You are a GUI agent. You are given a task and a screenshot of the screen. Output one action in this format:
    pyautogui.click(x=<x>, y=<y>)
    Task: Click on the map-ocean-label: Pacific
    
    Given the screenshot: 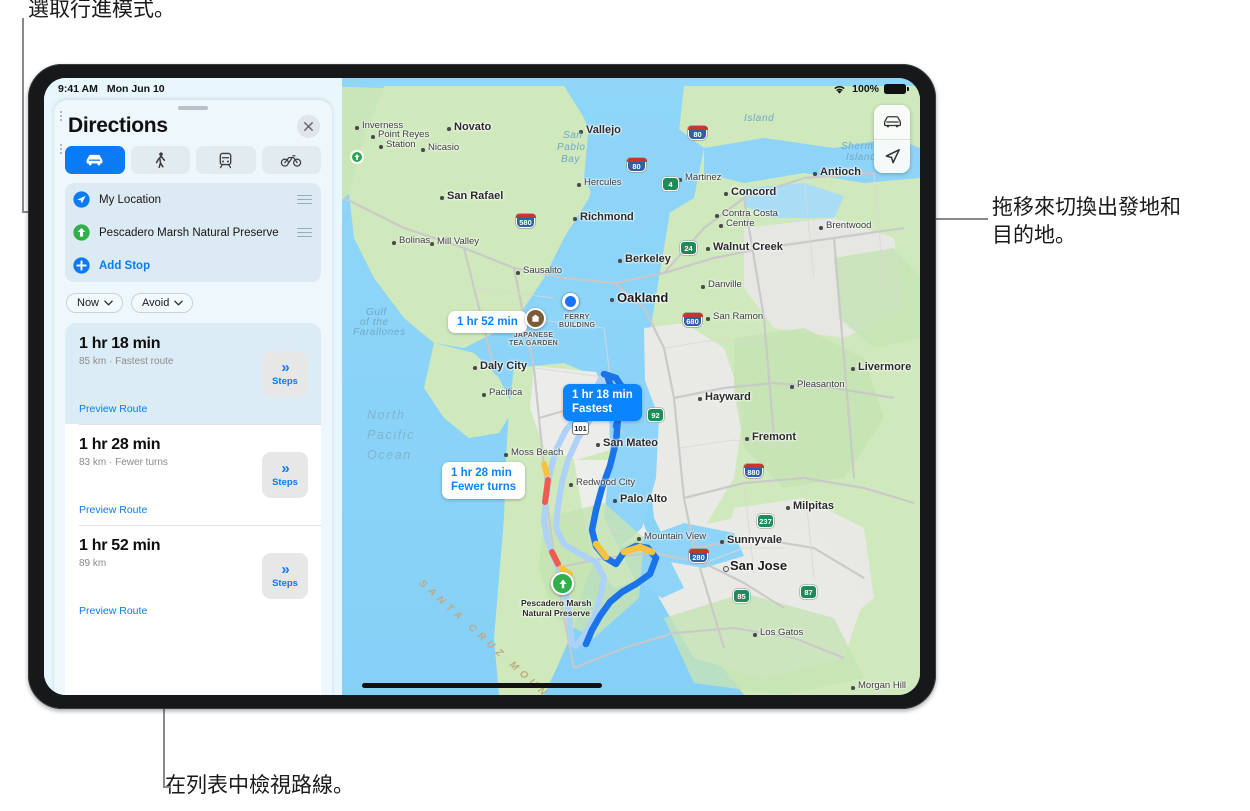 What is the action you would take?
    pyautogui.click(x=391, y=435)
    